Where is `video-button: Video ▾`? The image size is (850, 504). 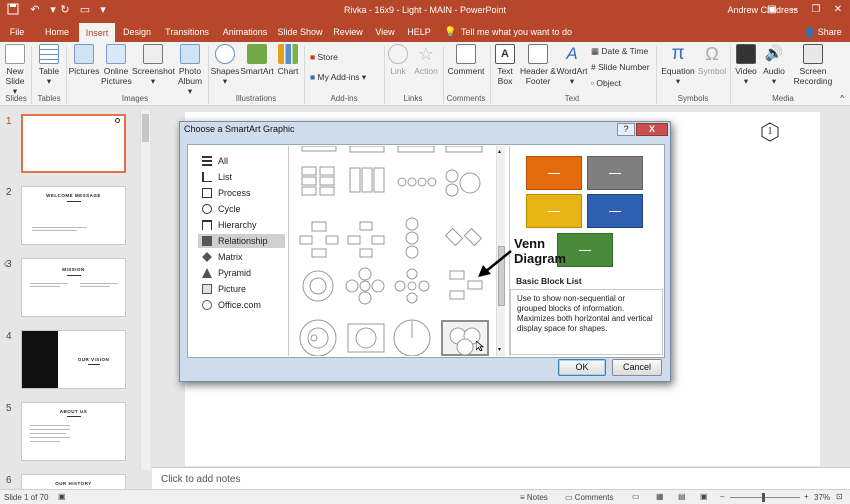 video-button: Video ▾ is located at coordinates (746, 65).